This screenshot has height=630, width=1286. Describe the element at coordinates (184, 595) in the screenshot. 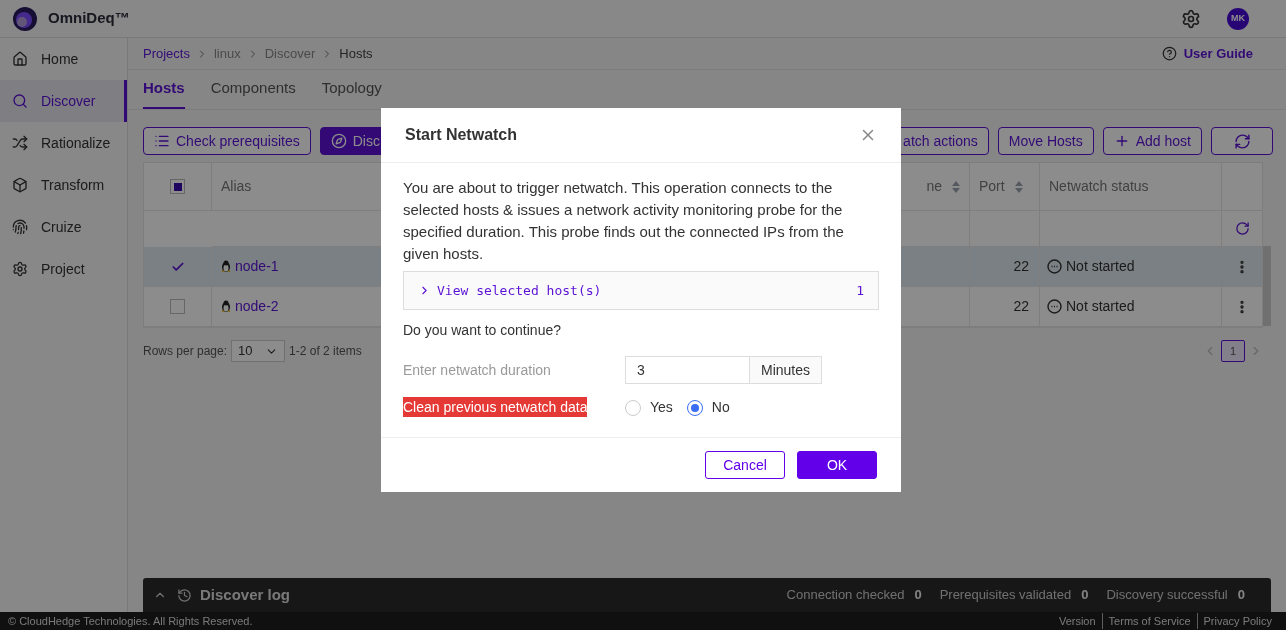

I see `history-icon` at that location.